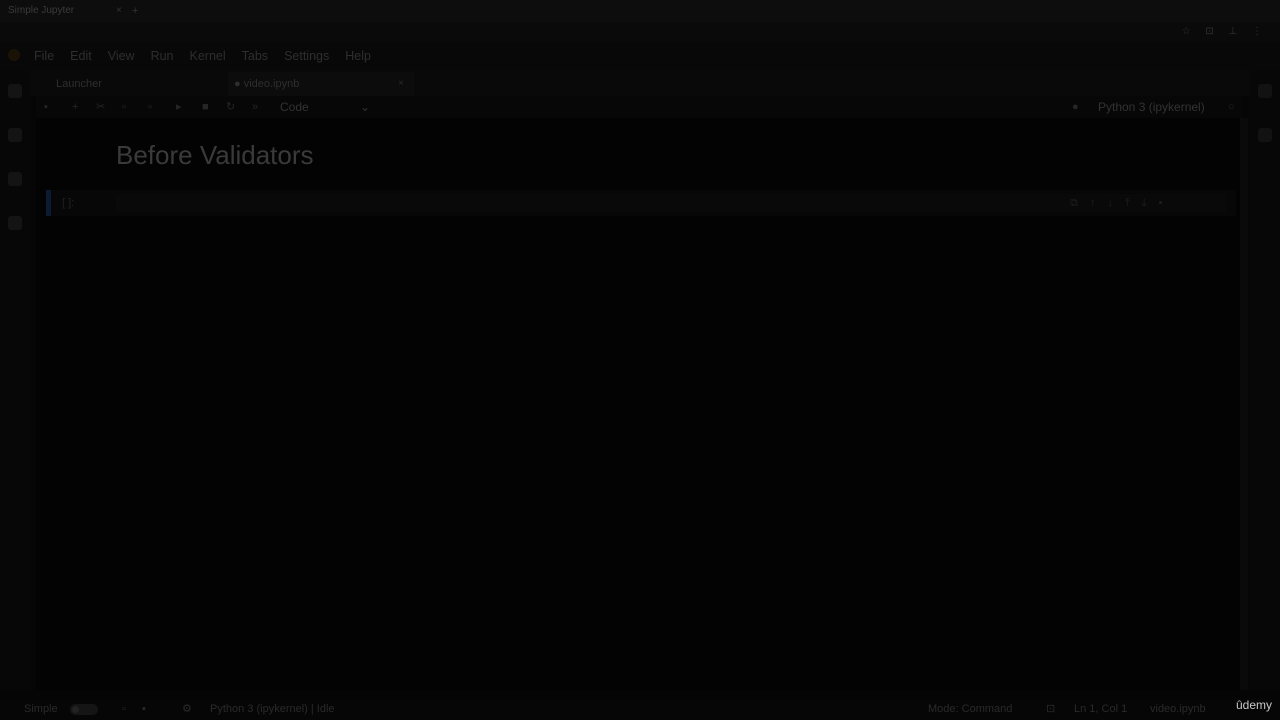 This screenshot has height=720, width=1280. What do you see at coordinates (639, 107) in the screenshot?
I see `notebook-toolbar` at bounding box center [639, 107].